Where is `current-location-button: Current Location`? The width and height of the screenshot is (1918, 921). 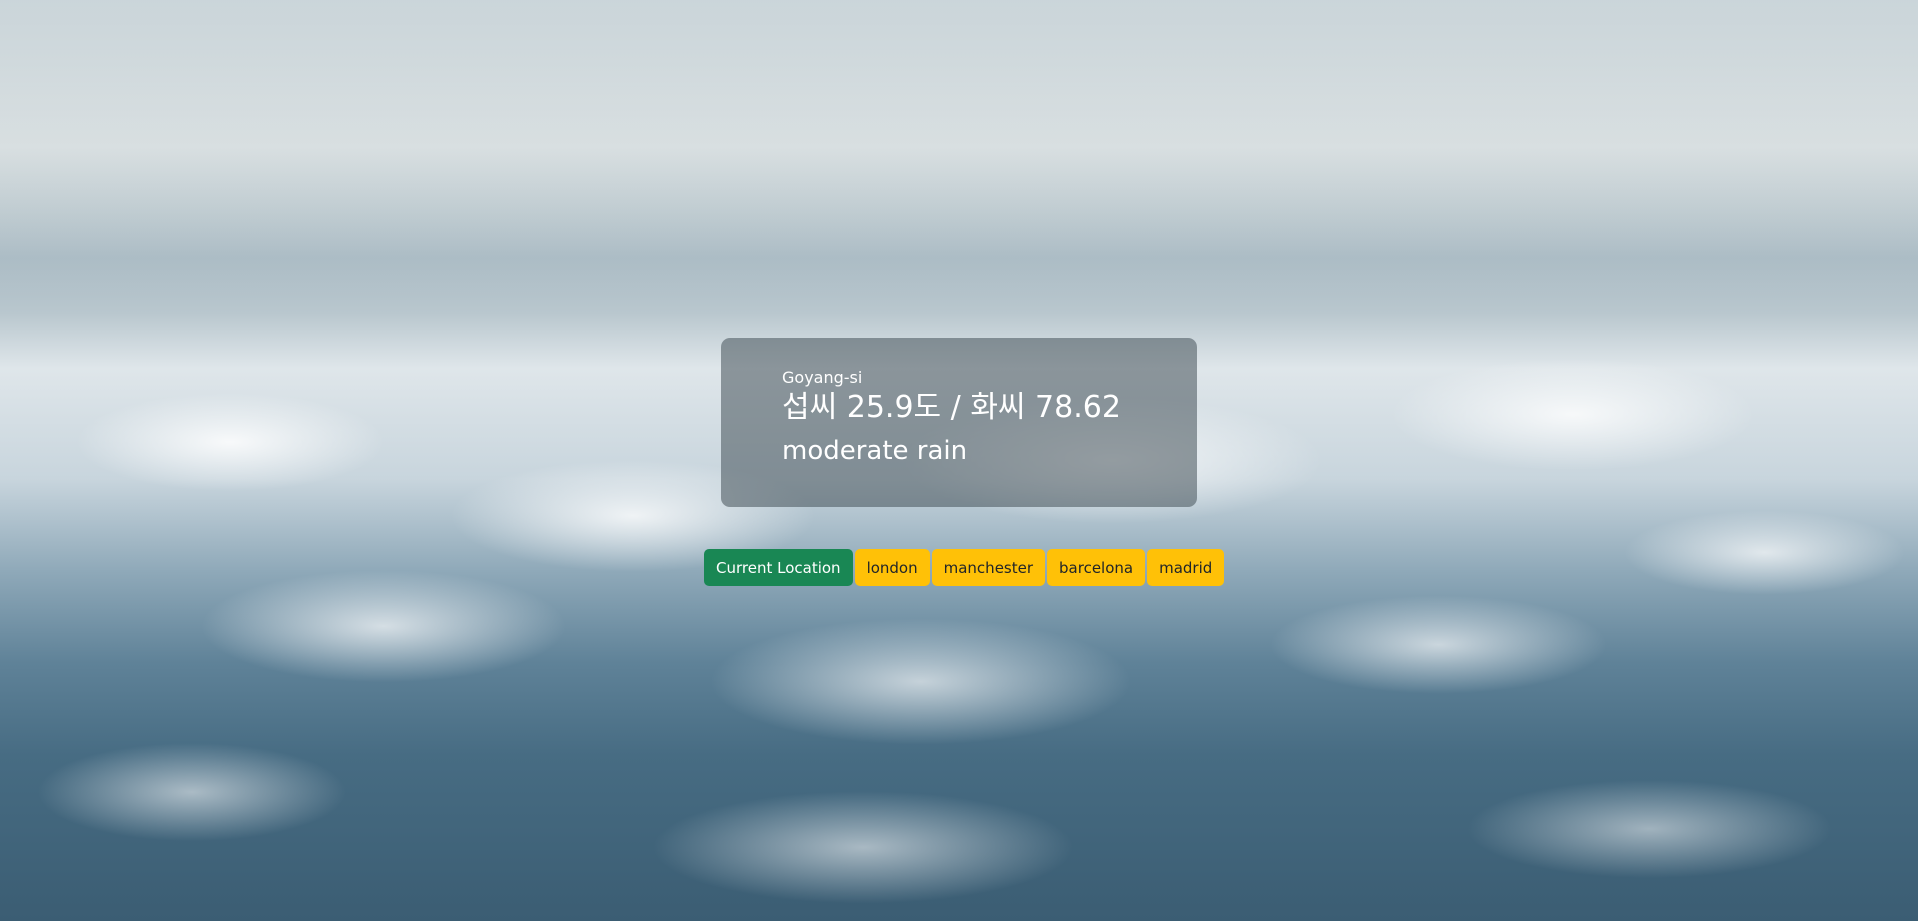
current-location-button: Current Location is located at coordinates (778, 567).